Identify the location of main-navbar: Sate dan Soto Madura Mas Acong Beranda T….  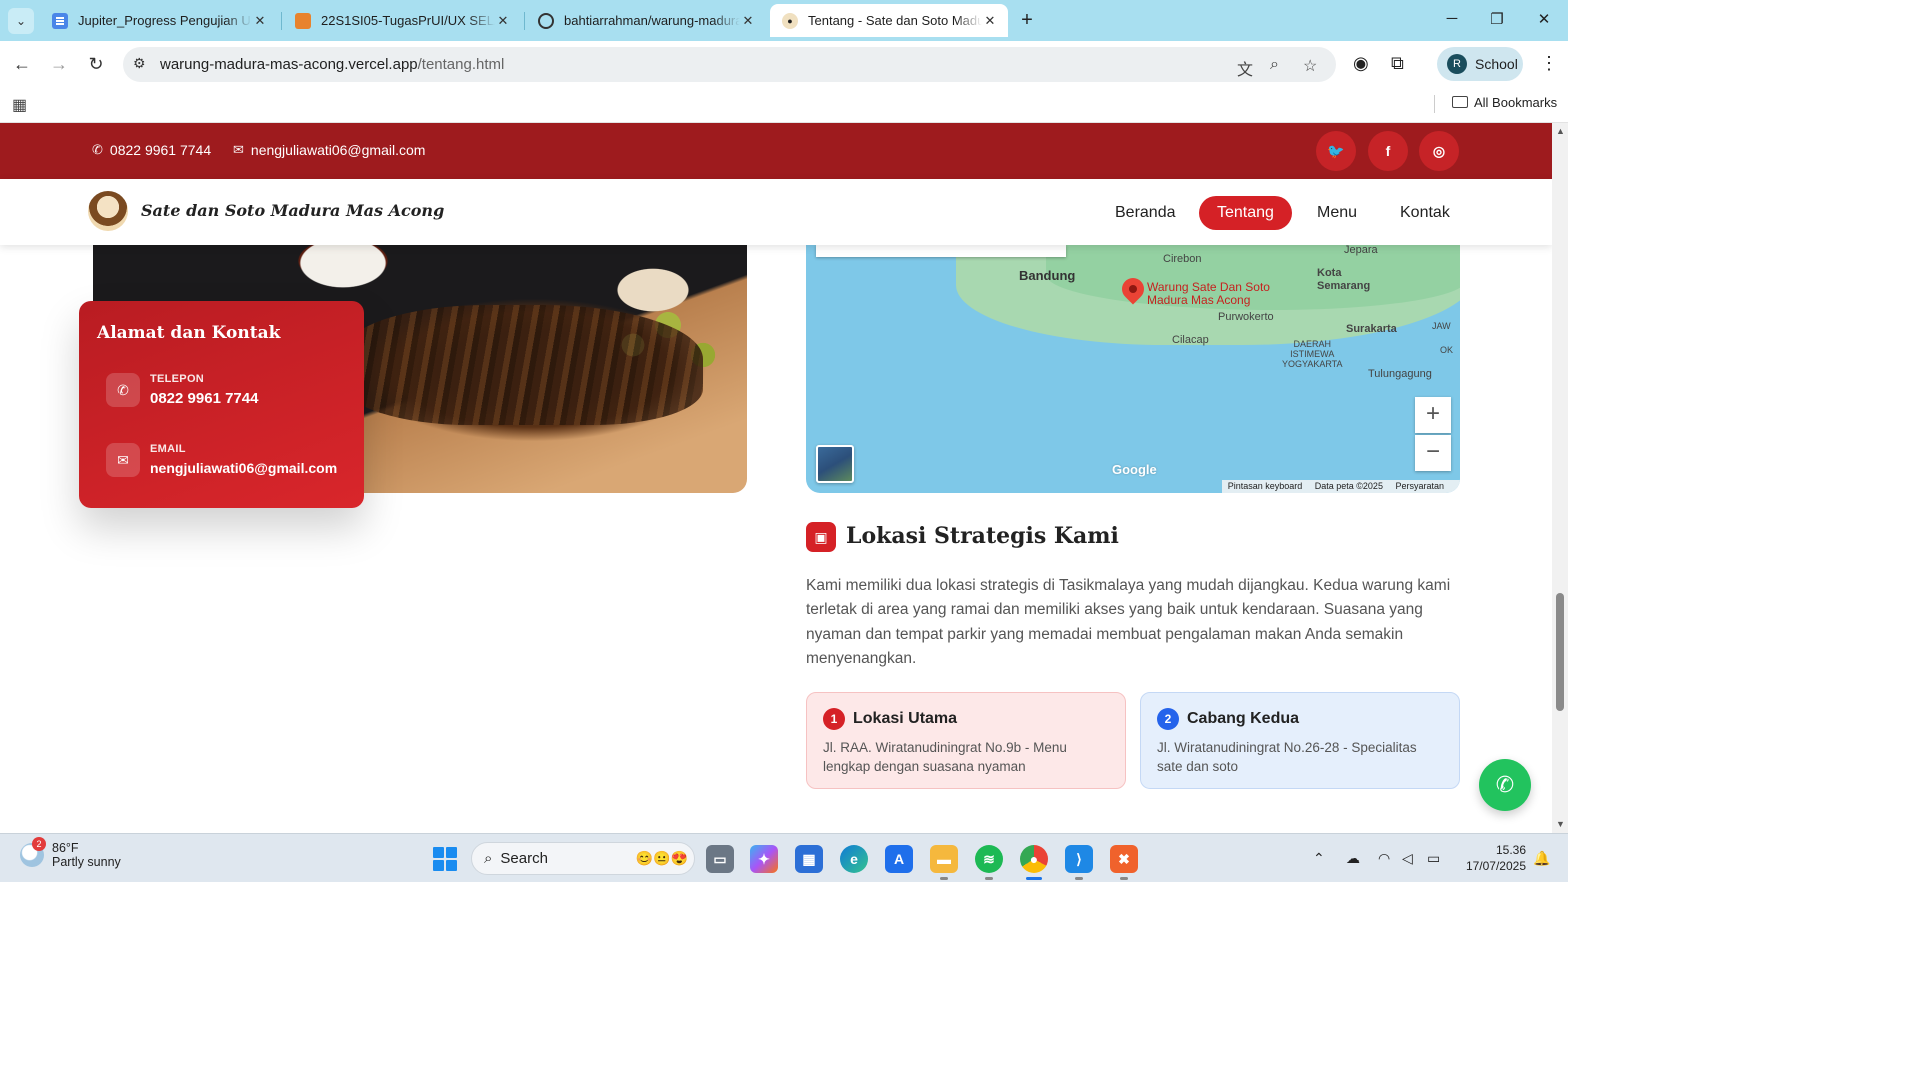
(776, 212).